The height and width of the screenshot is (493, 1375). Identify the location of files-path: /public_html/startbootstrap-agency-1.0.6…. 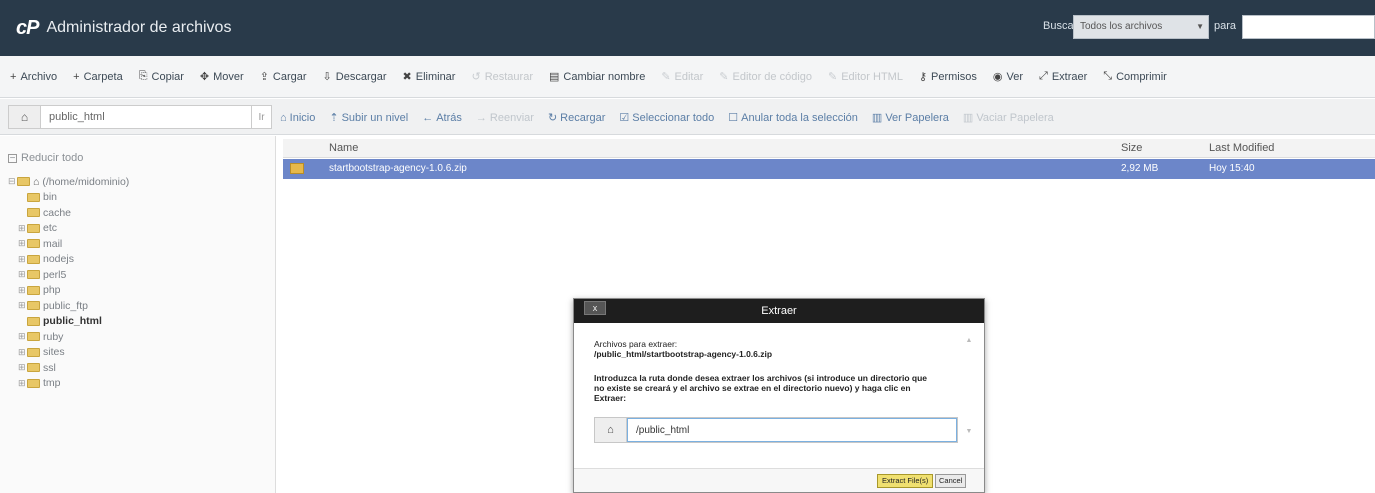
(683, 354).